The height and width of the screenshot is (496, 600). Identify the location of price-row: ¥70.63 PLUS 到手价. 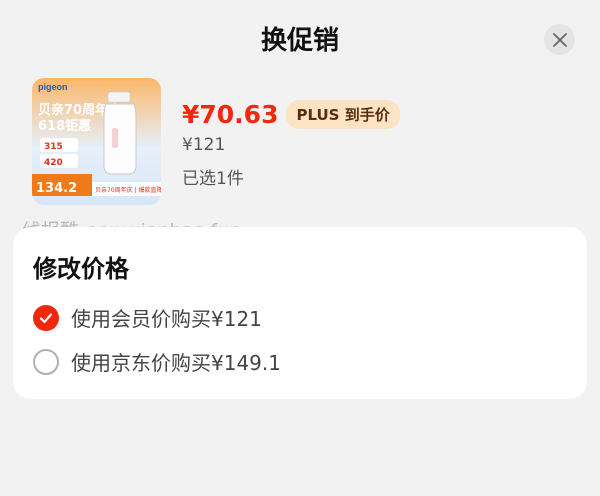
(291, 114).